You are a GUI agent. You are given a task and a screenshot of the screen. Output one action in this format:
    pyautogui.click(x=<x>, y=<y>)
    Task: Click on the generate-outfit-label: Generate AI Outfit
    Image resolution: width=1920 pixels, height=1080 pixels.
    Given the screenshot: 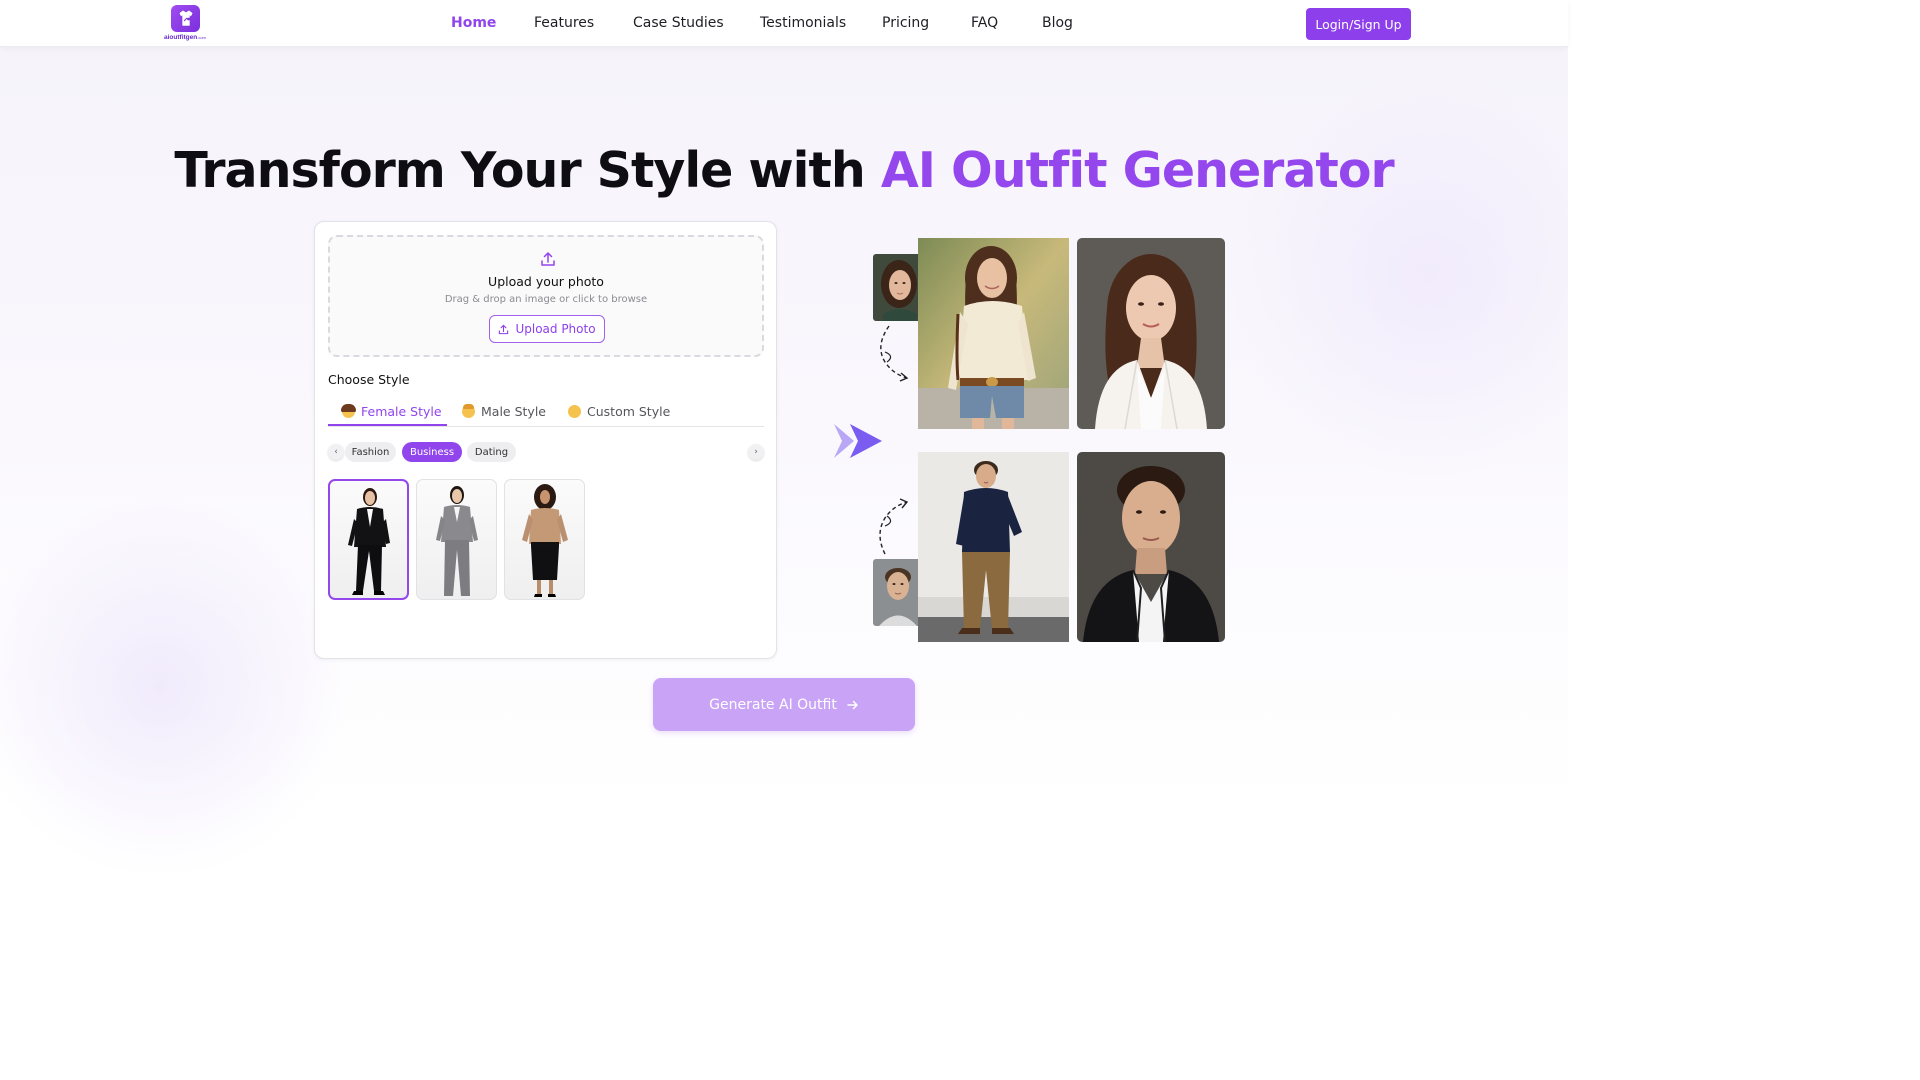 What is the action you would take?
    pyautogui.click(x=773, y=704)
    